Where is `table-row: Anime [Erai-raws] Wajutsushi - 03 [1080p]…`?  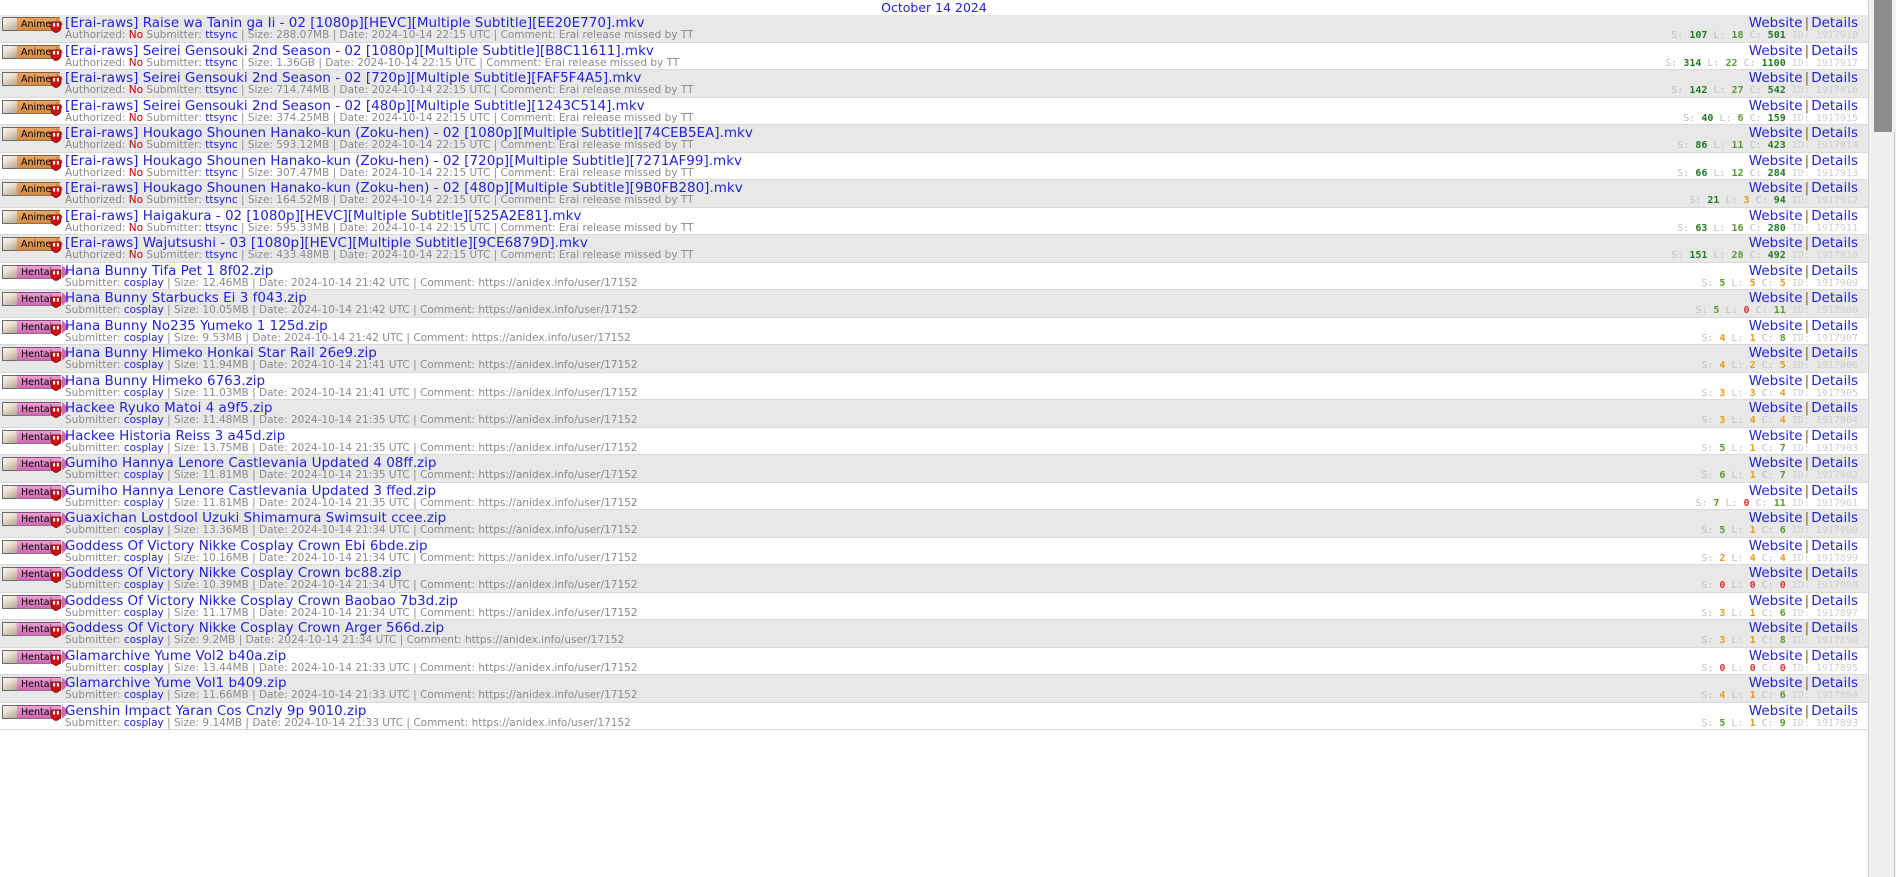
table-row: Anime [Erai-raws] Wajutsushi - 03 [1080p]… is located at coordinates (934, 249).